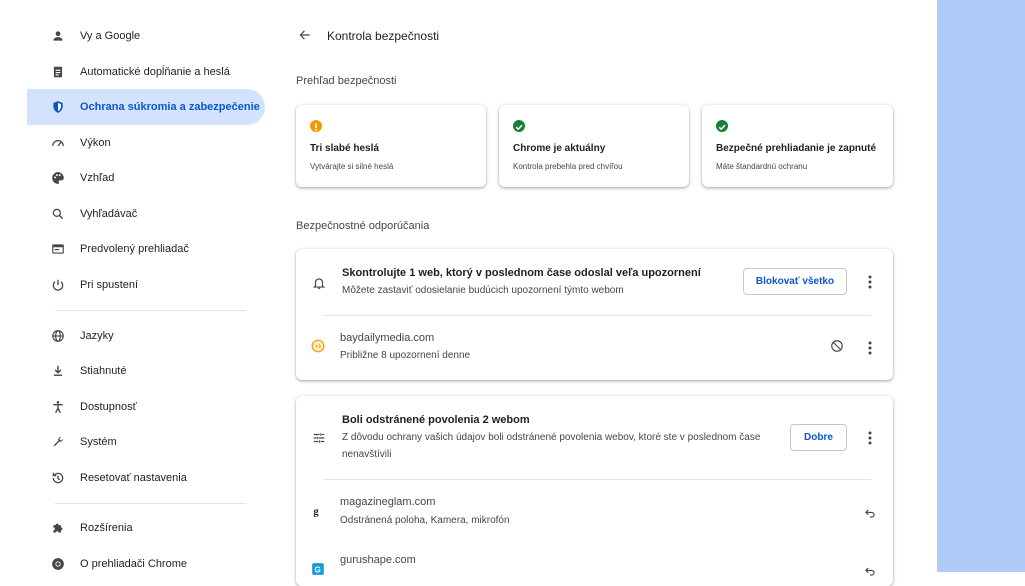  Describe the element at coordinates (146, 336) in the screenshot. I see `sidebar-item-languages: Jazyky` at that location.